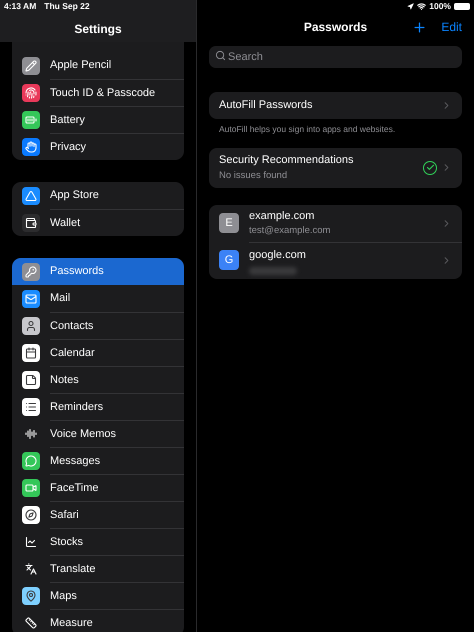 The width and height of the screenshot is (474, 632). What do you see at coordinates (98, 222) in the screenshot?
I see `sidebar-item: Wallet` at bounding box center [98, 222].